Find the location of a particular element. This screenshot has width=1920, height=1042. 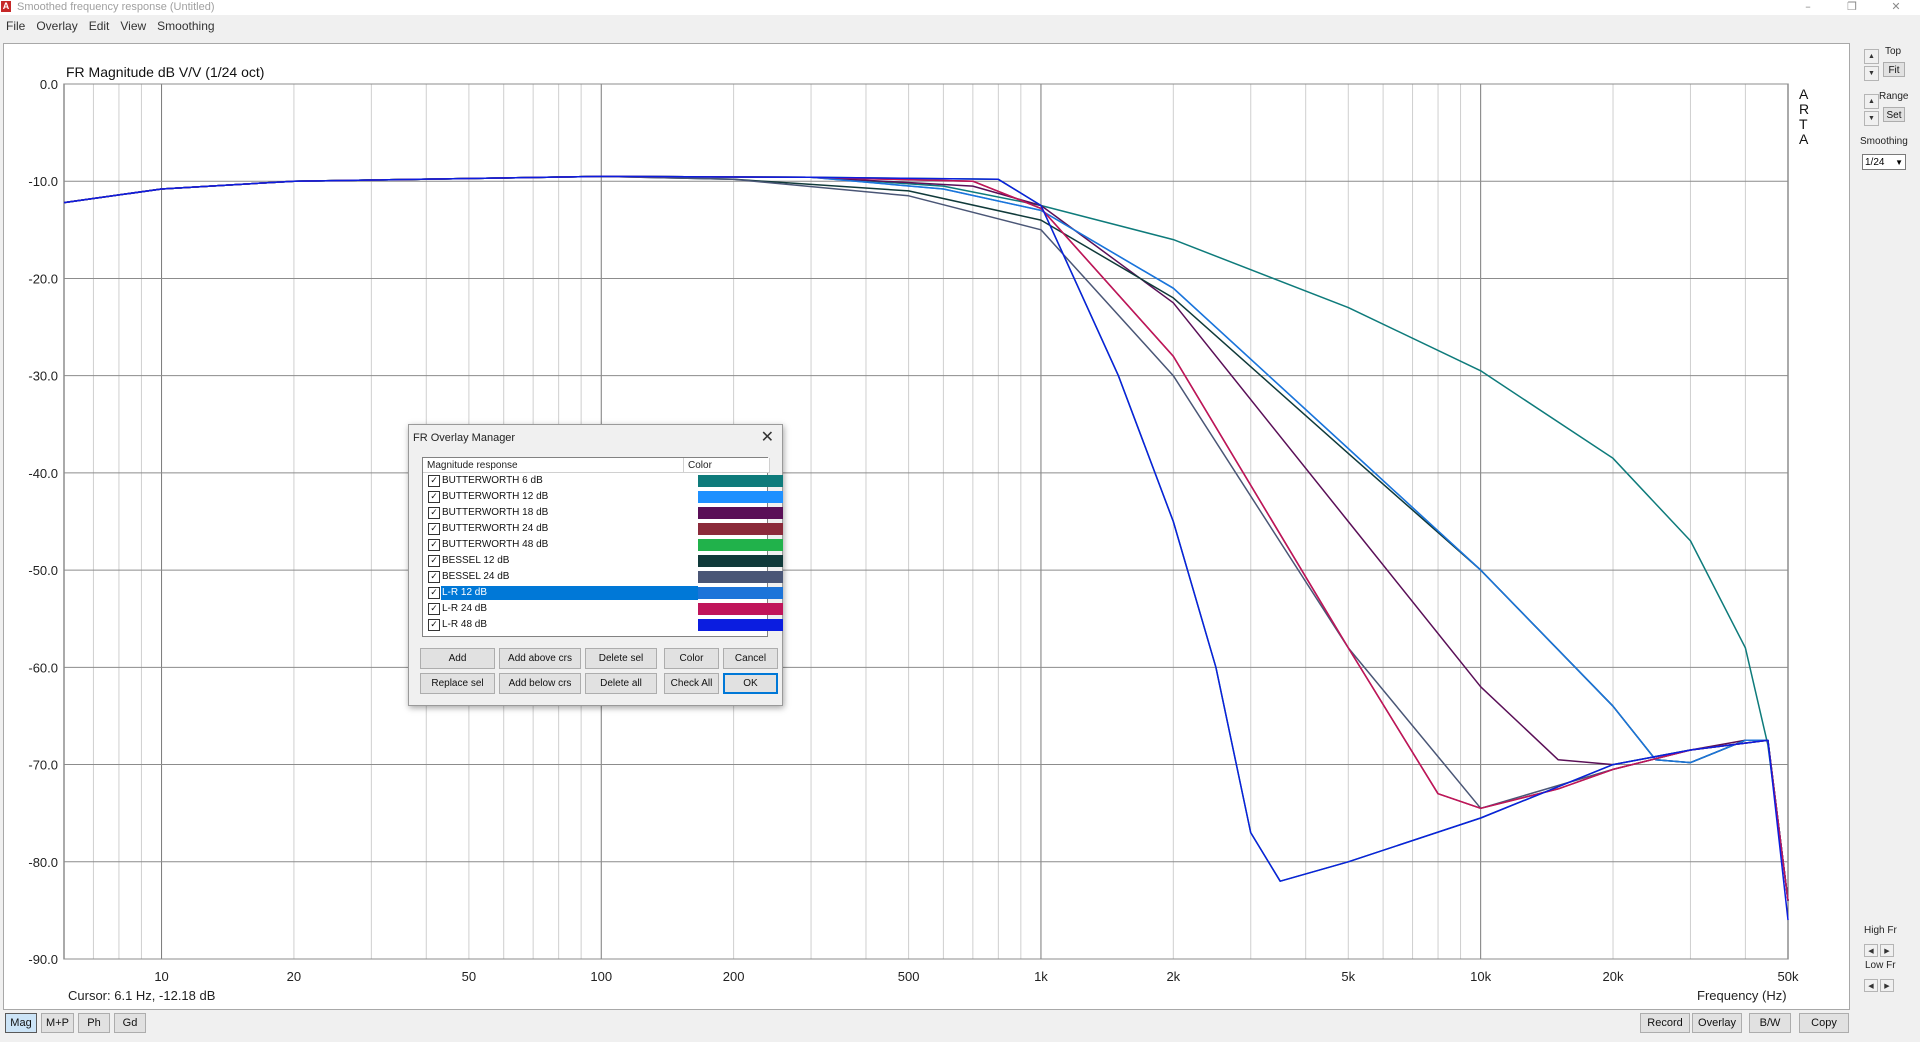

overlay-row-name: BUTTERWORTH 6 dB is located at coordinates (492, 480).